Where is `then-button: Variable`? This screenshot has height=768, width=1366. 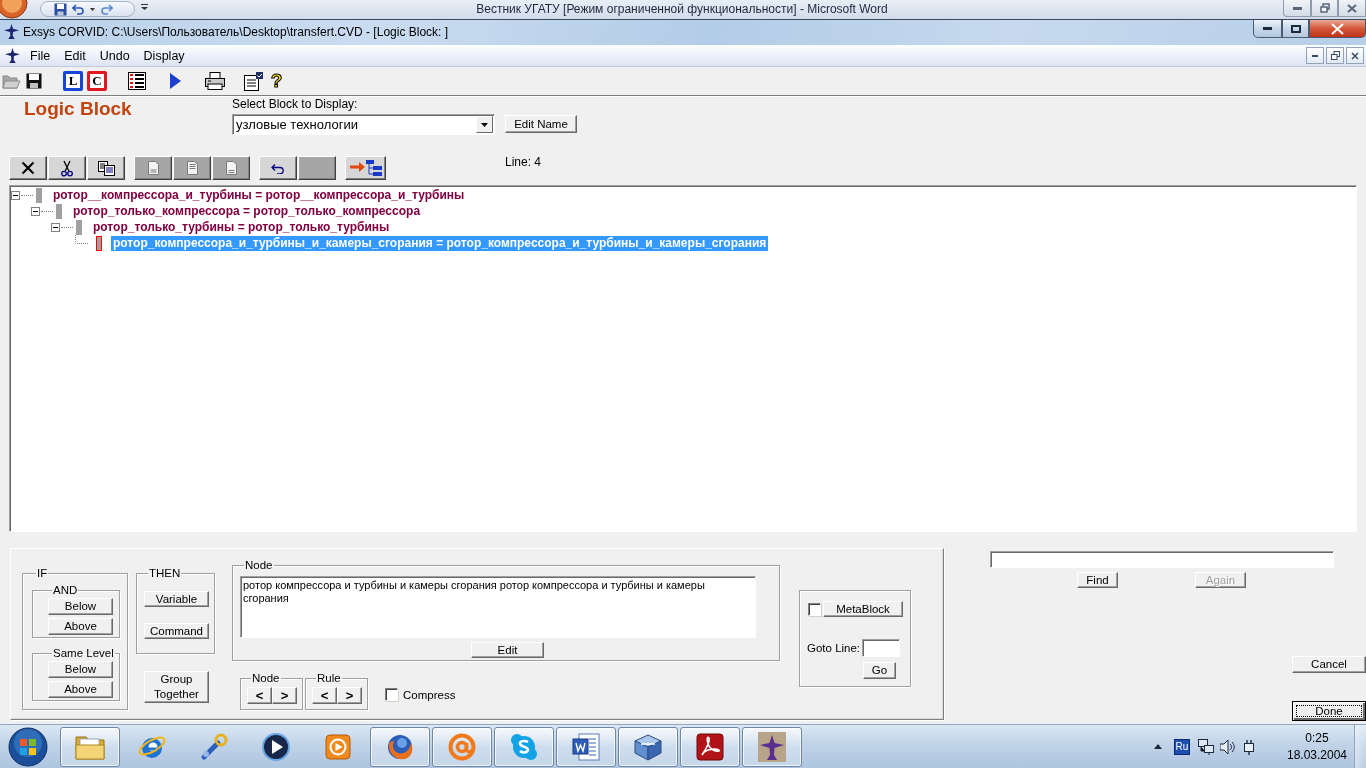 then-button: Variable is located at coordinates (176, 599).